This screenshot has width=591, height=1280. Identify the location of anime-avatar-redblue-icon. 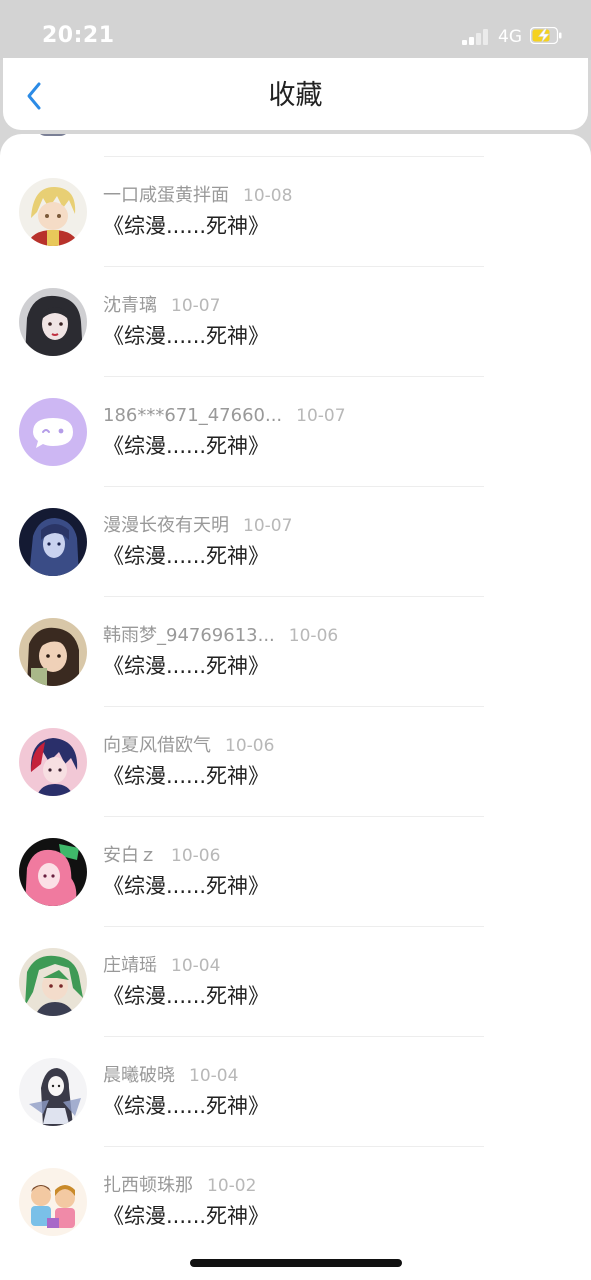
(53, 762).